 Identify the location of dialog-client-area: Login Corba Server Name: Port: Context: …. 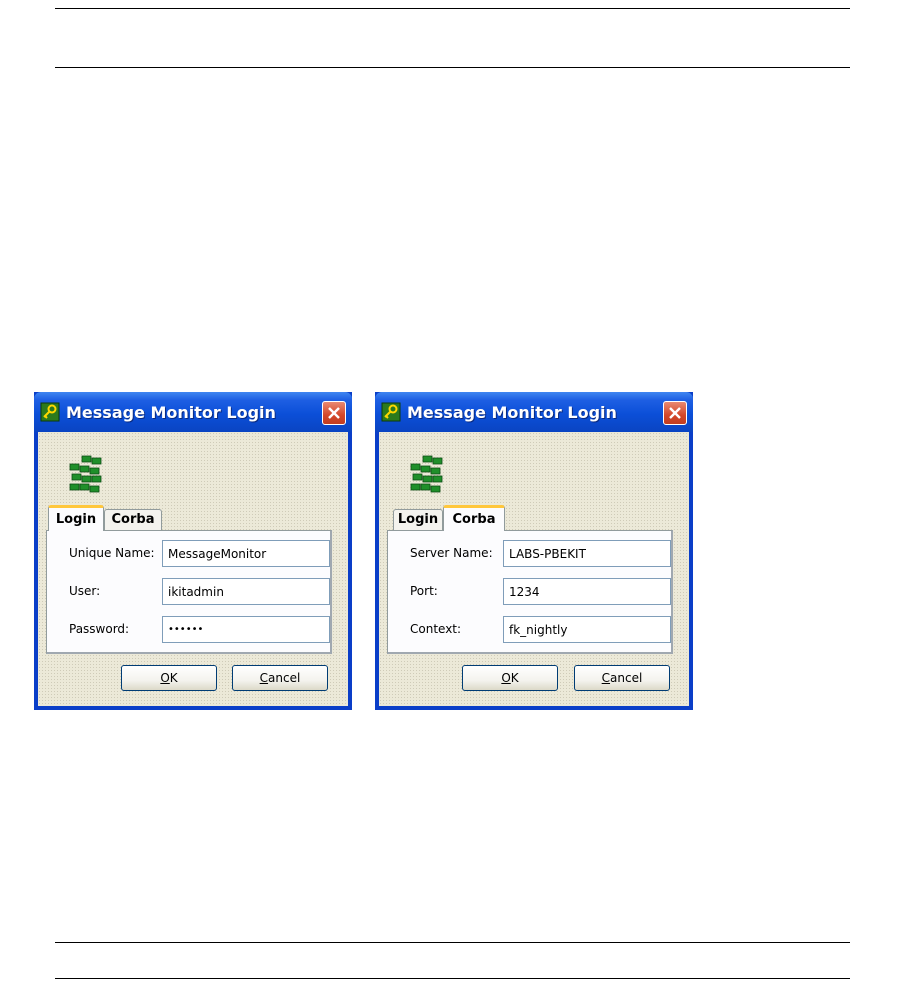
(534, 569).